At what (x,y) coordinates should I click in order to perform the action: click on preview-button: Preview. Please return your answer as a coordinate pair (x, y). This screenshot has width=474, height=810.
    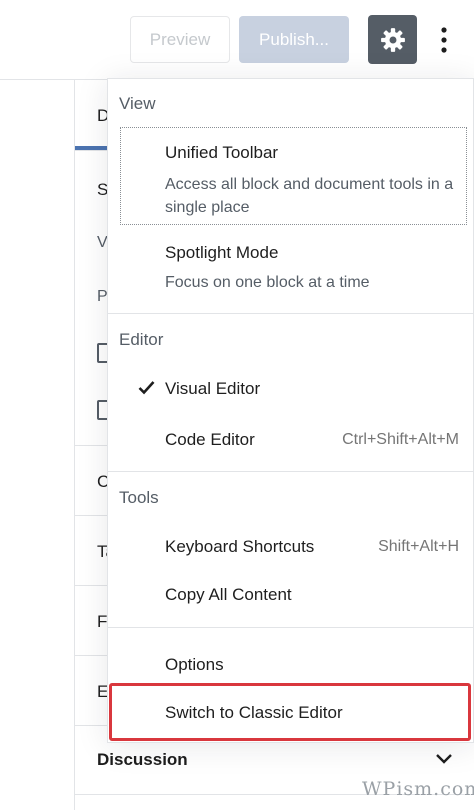
    Looking at the image, I should click on (180, 39).